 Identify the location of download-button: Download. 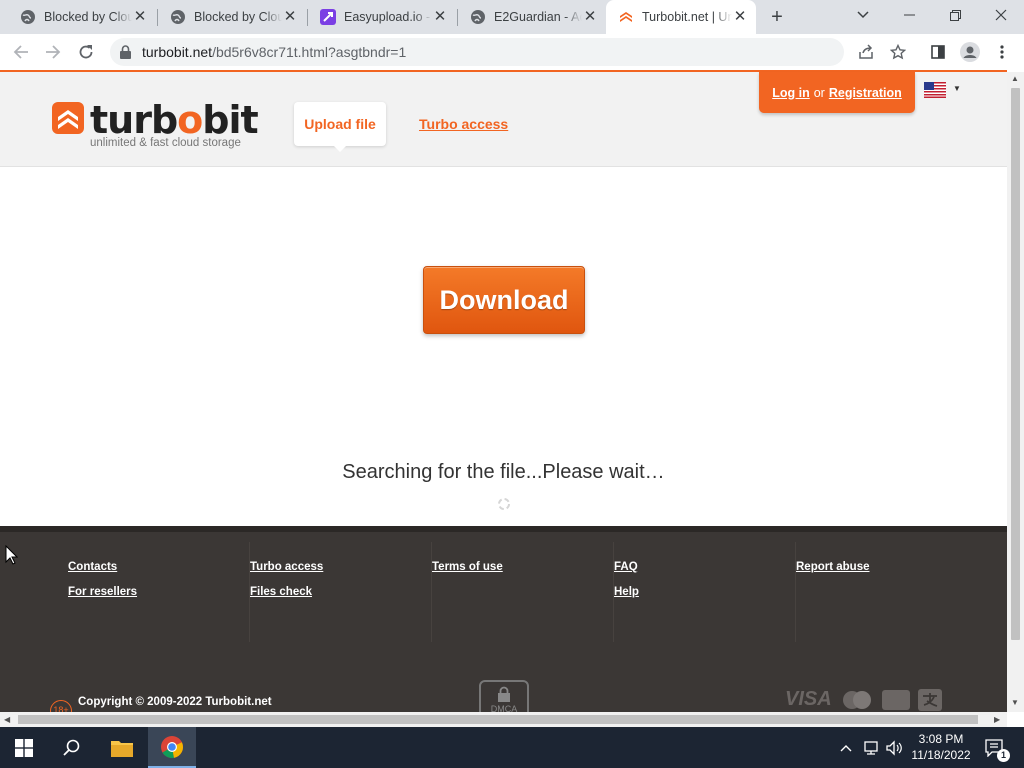
(504, 300).